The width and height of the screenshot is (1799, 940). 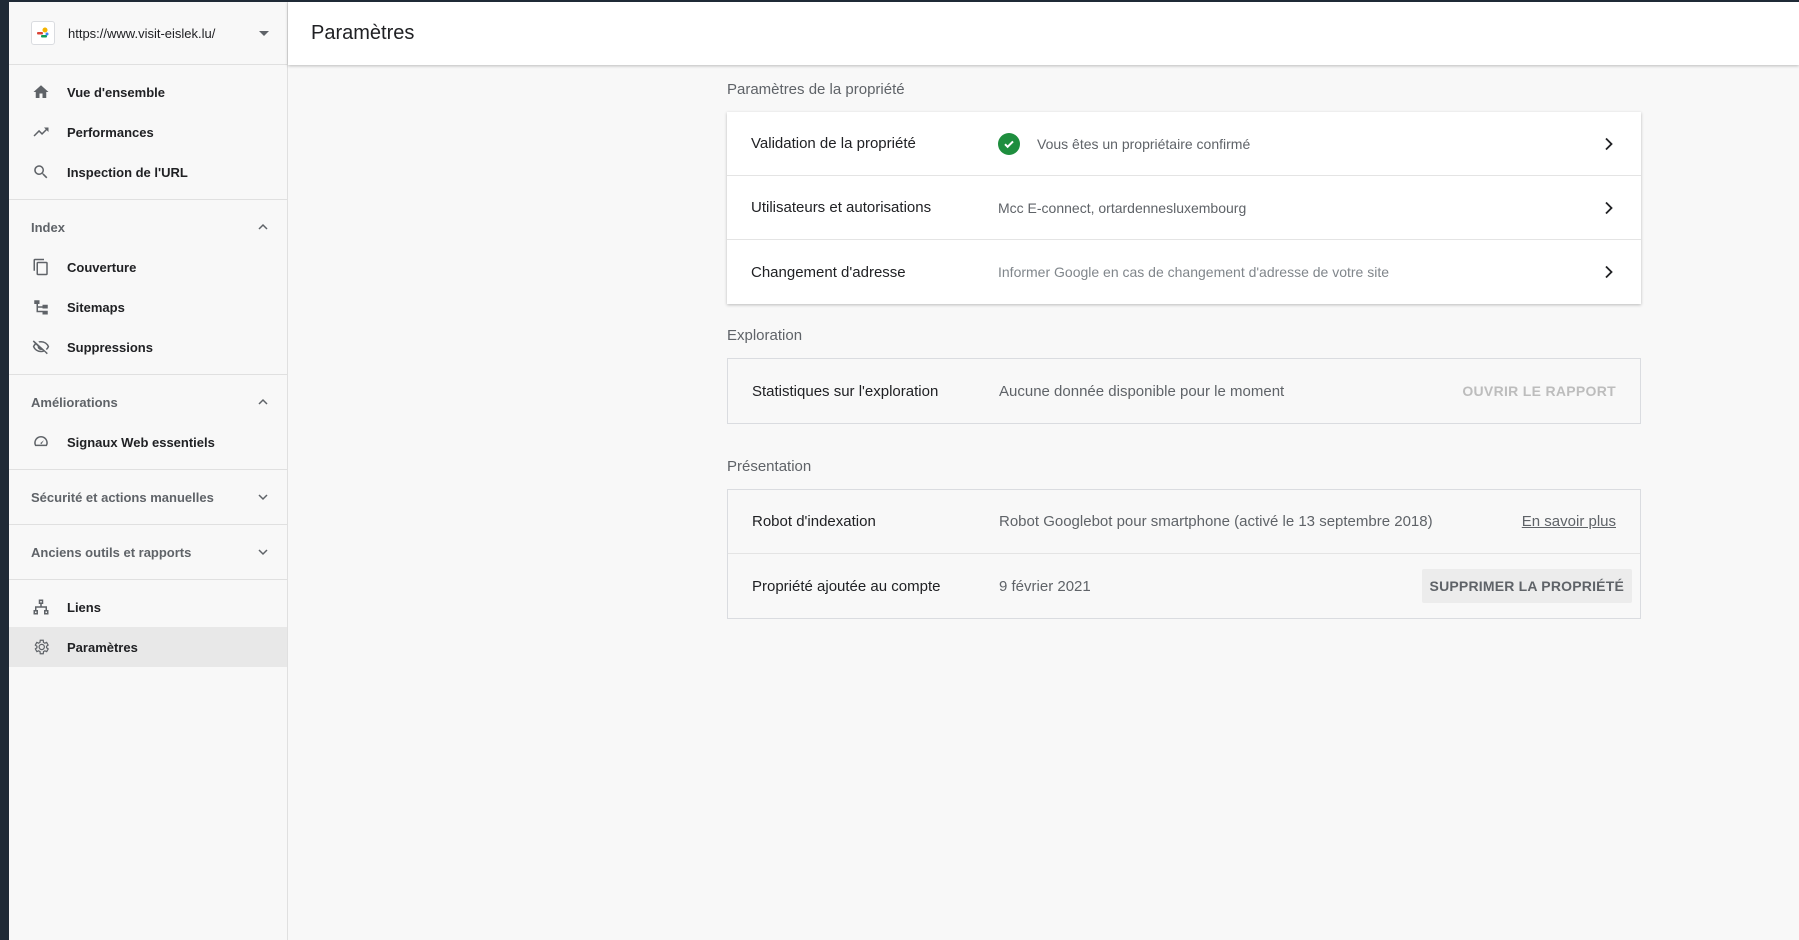 What do you see at coordinates (127, 172) in the screenshot?
I see `sidebar-item-label: Inspection de l'URL` at bounding box center [127, 172].